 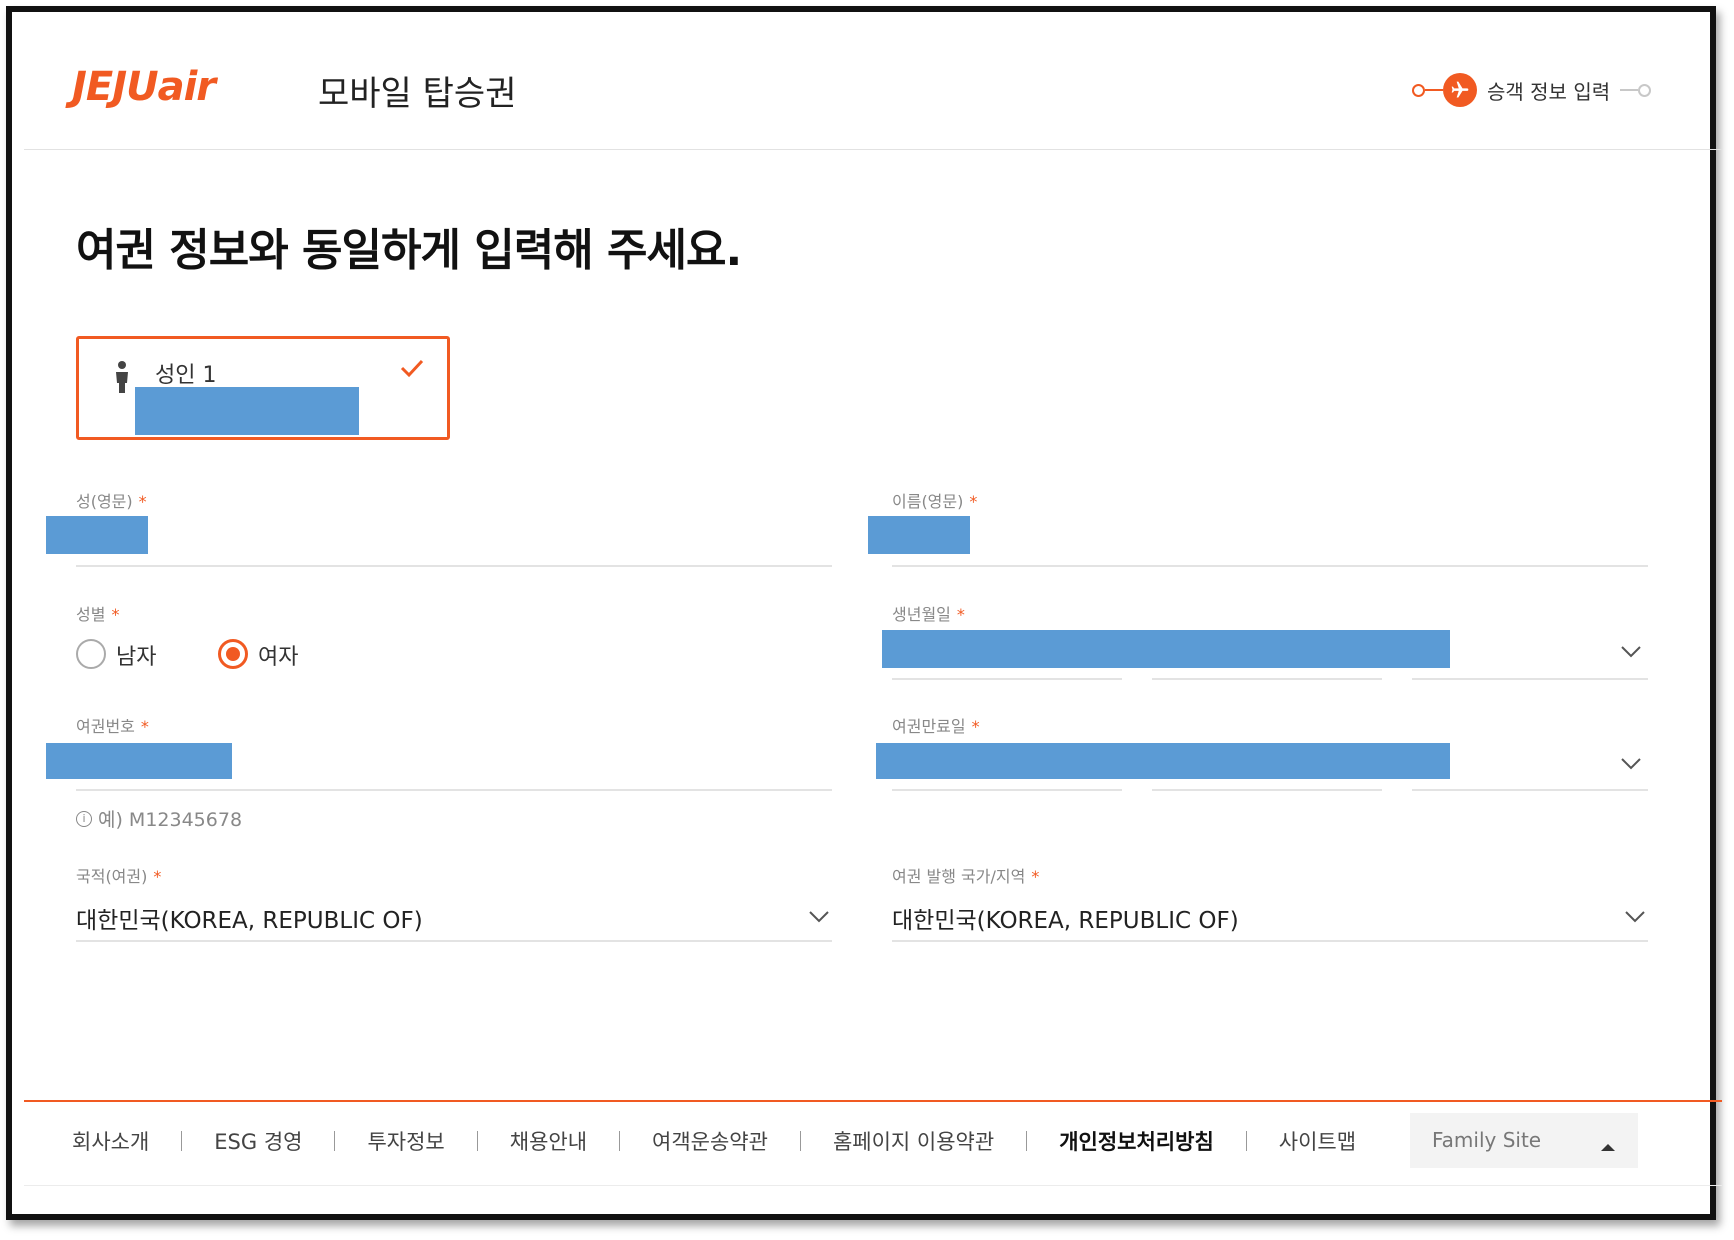 What do you see at coordinates (1629, 90) in the screenshot?
I see `step-connector-next` at bounding box center [1629, 90].